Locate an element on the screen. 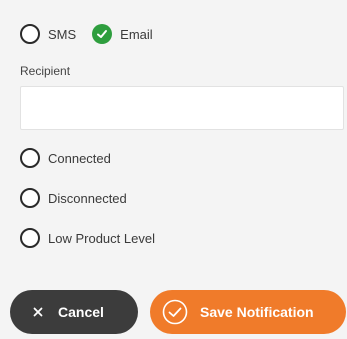 This screenshot has height=339, width=347. email-option: Email is located at coordinates (122, 34).